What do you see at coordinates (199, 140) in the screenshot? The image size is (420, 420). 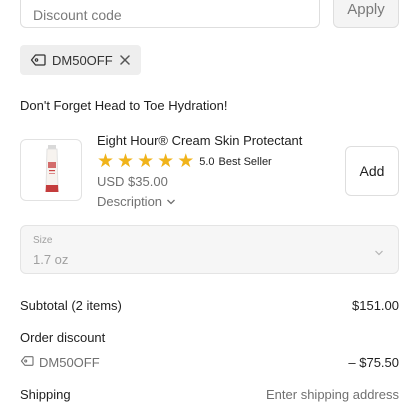 I see `product-name: Eight Hour® Cream Skin Protectant` at bounding box center [199, 140].